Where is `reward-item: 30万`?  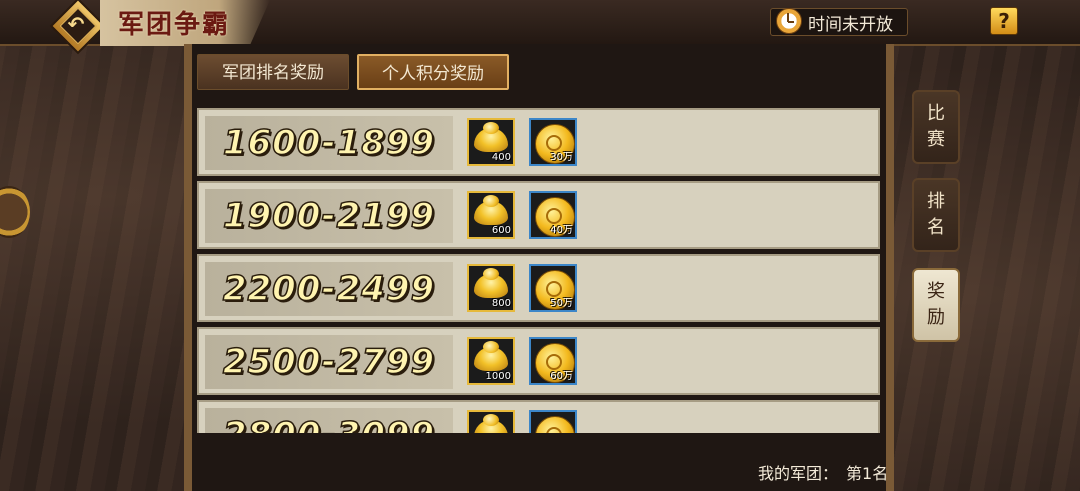
reward-item: 30万 is located at coordinates (553, 142).